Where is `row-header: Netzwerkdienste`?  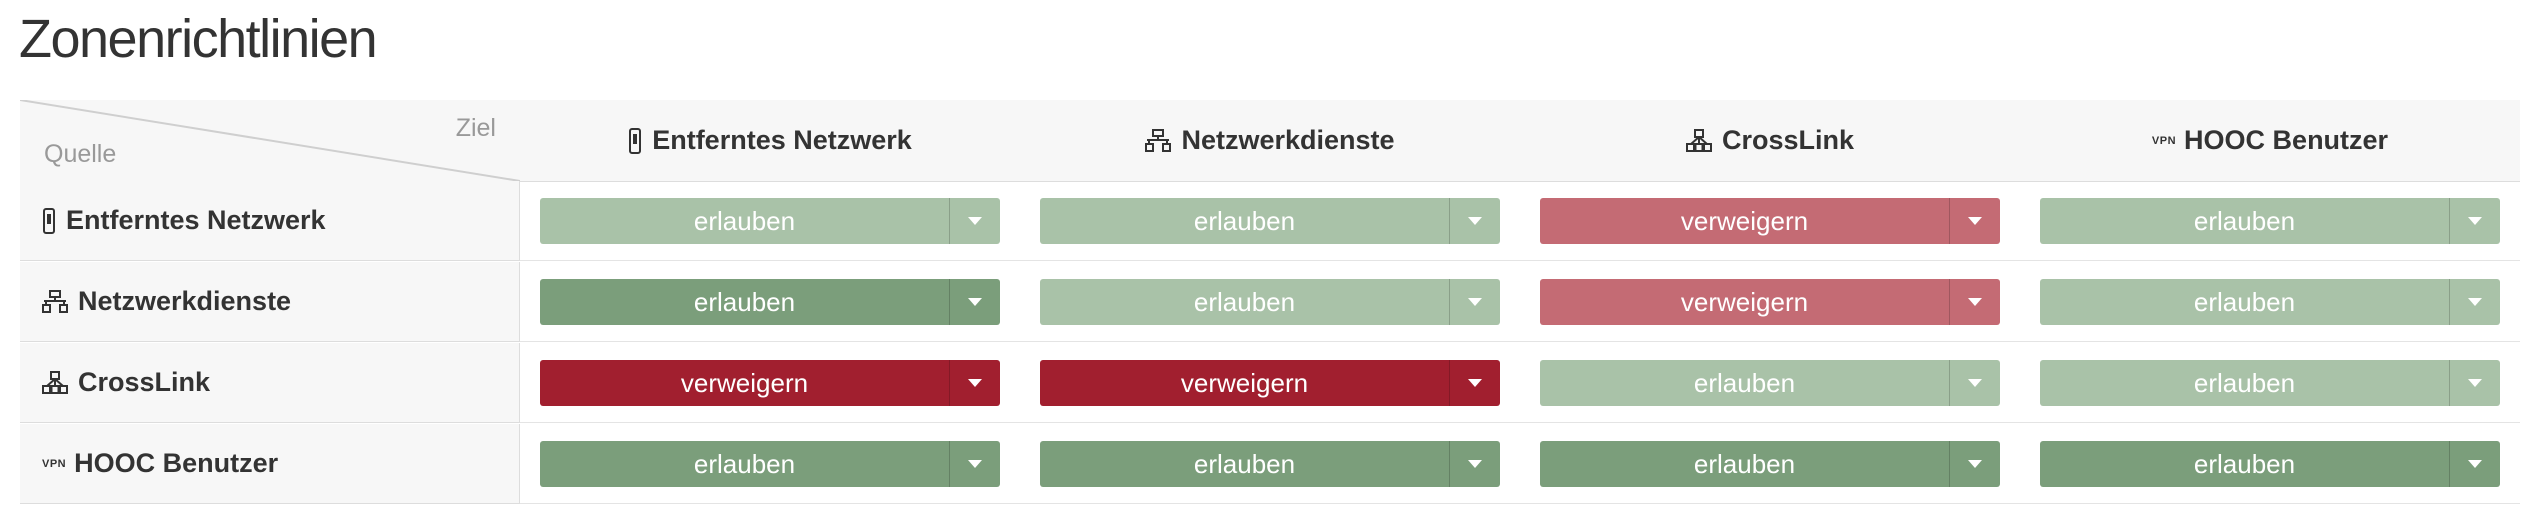
row-header: Netzwerkdienste is located at coordinates (270, 302).